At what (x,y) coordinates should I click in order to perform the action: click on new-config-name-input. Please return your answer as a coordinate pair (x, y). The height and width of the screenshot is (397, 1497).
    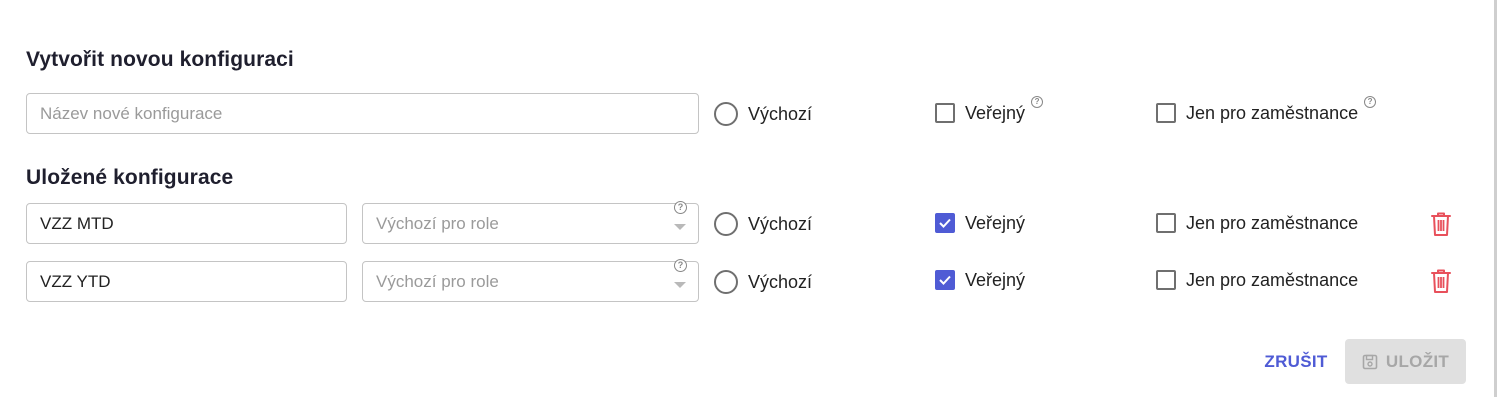
    Looking at the image, I should click on (362, 113).